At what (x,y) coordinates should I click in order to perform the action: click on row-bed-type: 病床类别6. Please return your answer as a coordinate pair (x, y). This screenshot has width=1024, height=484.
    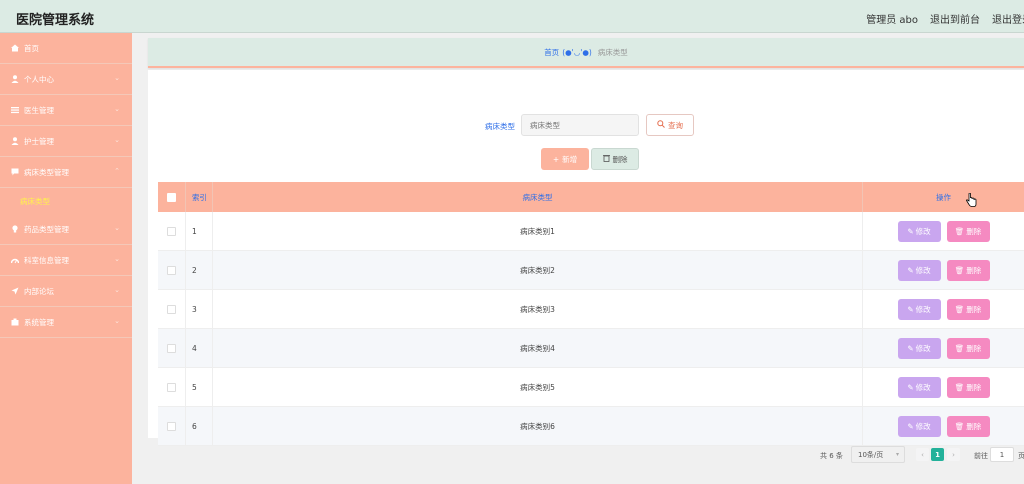
    Looking at the image, I should click on (538, 426).